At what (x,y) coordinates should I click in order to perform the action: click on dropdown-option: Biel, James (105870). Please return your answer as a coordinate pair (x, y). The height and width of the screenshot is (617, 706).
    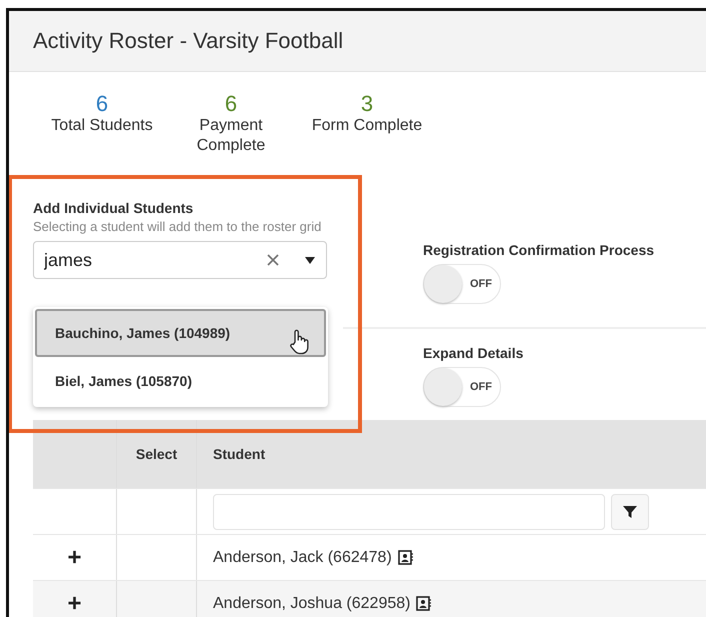
    Looking at the image, I should click on (180, 381).